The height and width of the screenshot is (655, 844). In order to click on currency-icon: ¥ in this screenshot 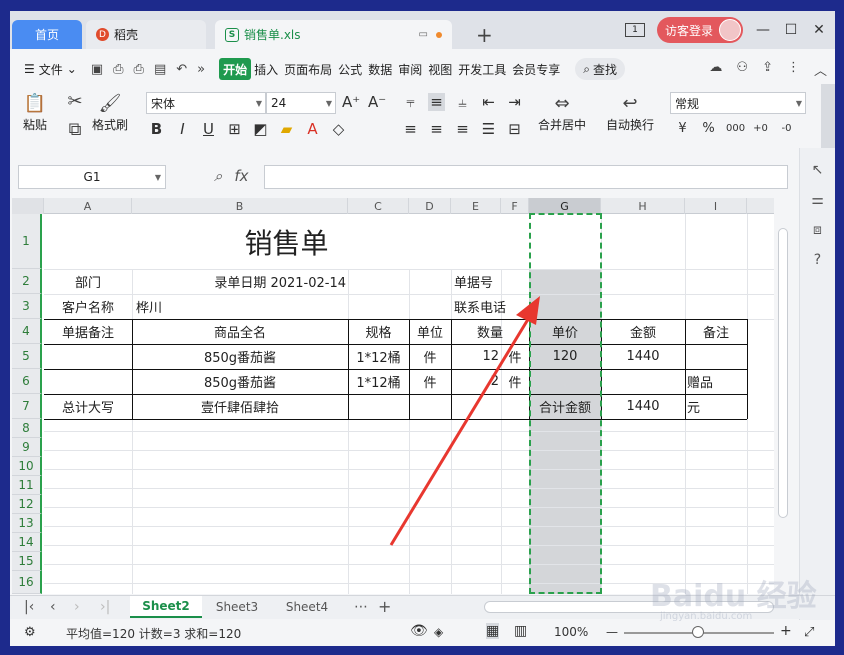, I will do `click(682, 128)`.